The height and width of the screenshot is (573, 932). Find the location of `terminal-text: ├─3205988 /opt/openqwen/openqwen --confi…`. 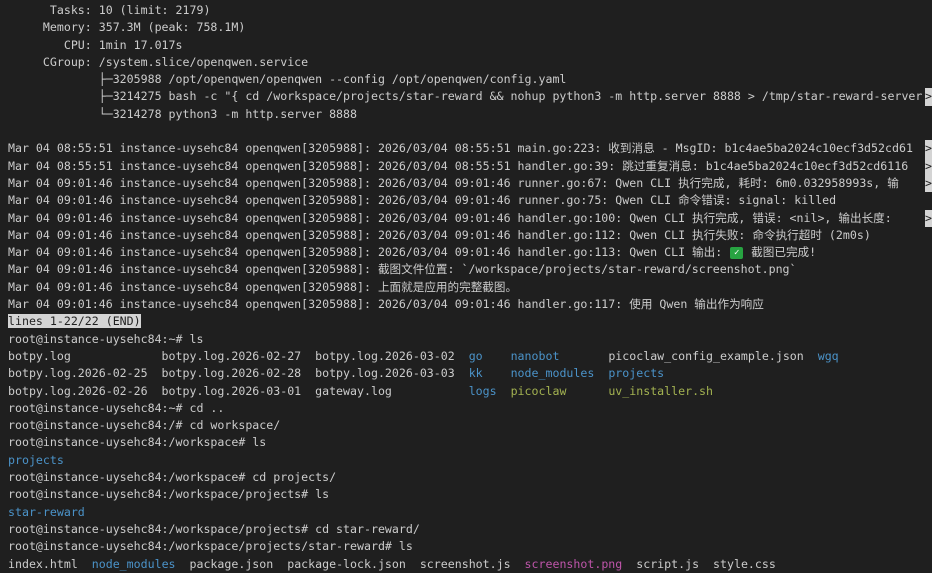

terminal-text: ├─3205988 /opt/openqwen/openqwen --confi… is located at coordinates (287, 79).